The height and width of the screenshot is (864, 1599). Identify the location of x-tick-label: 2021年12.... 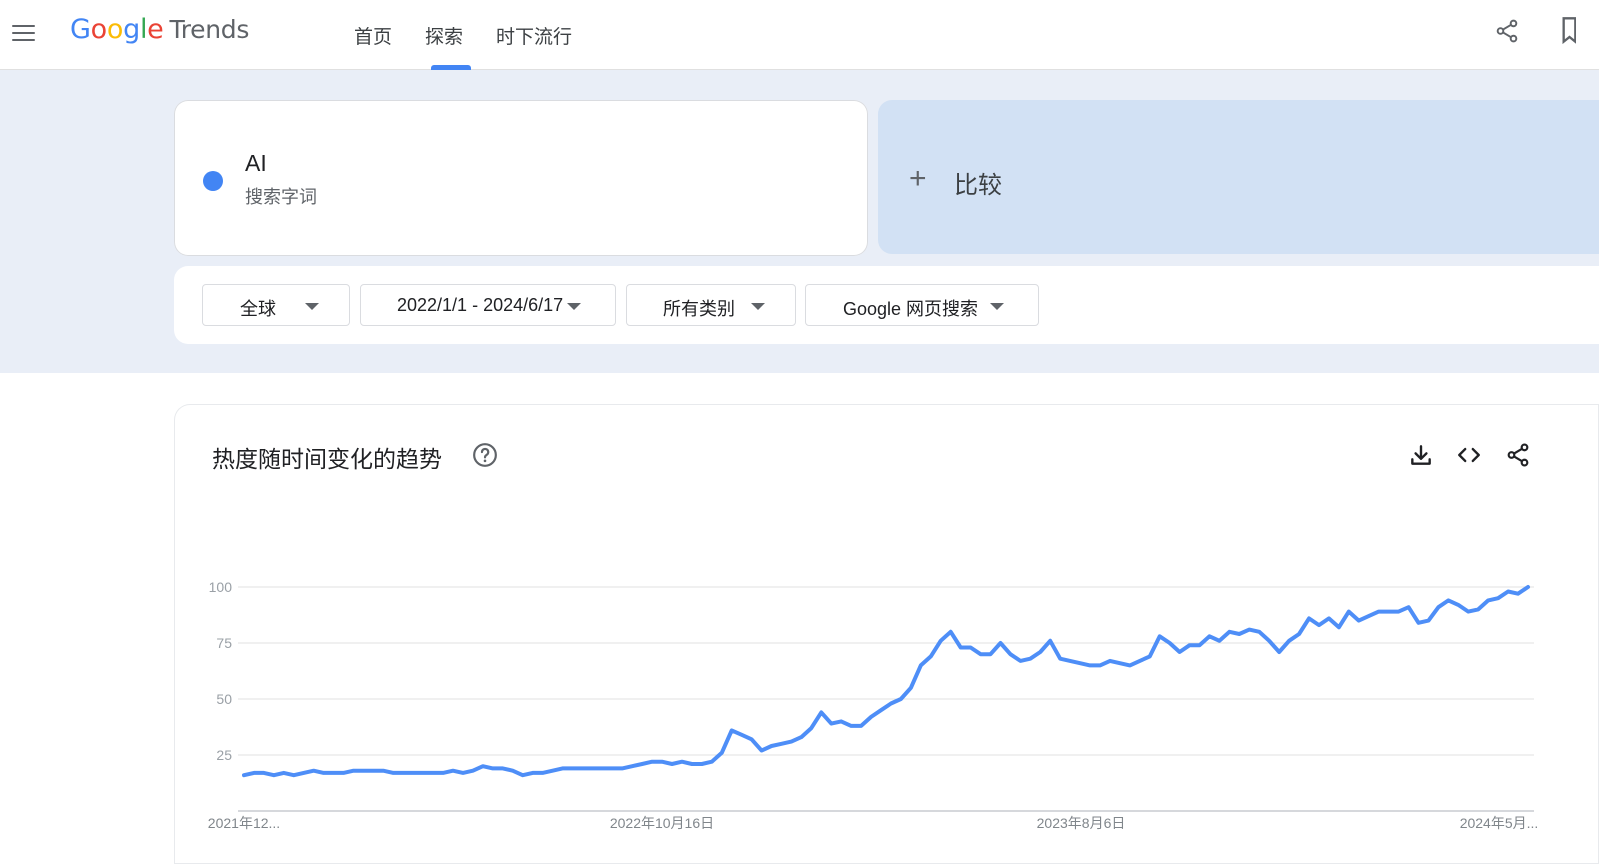
(244, 823).